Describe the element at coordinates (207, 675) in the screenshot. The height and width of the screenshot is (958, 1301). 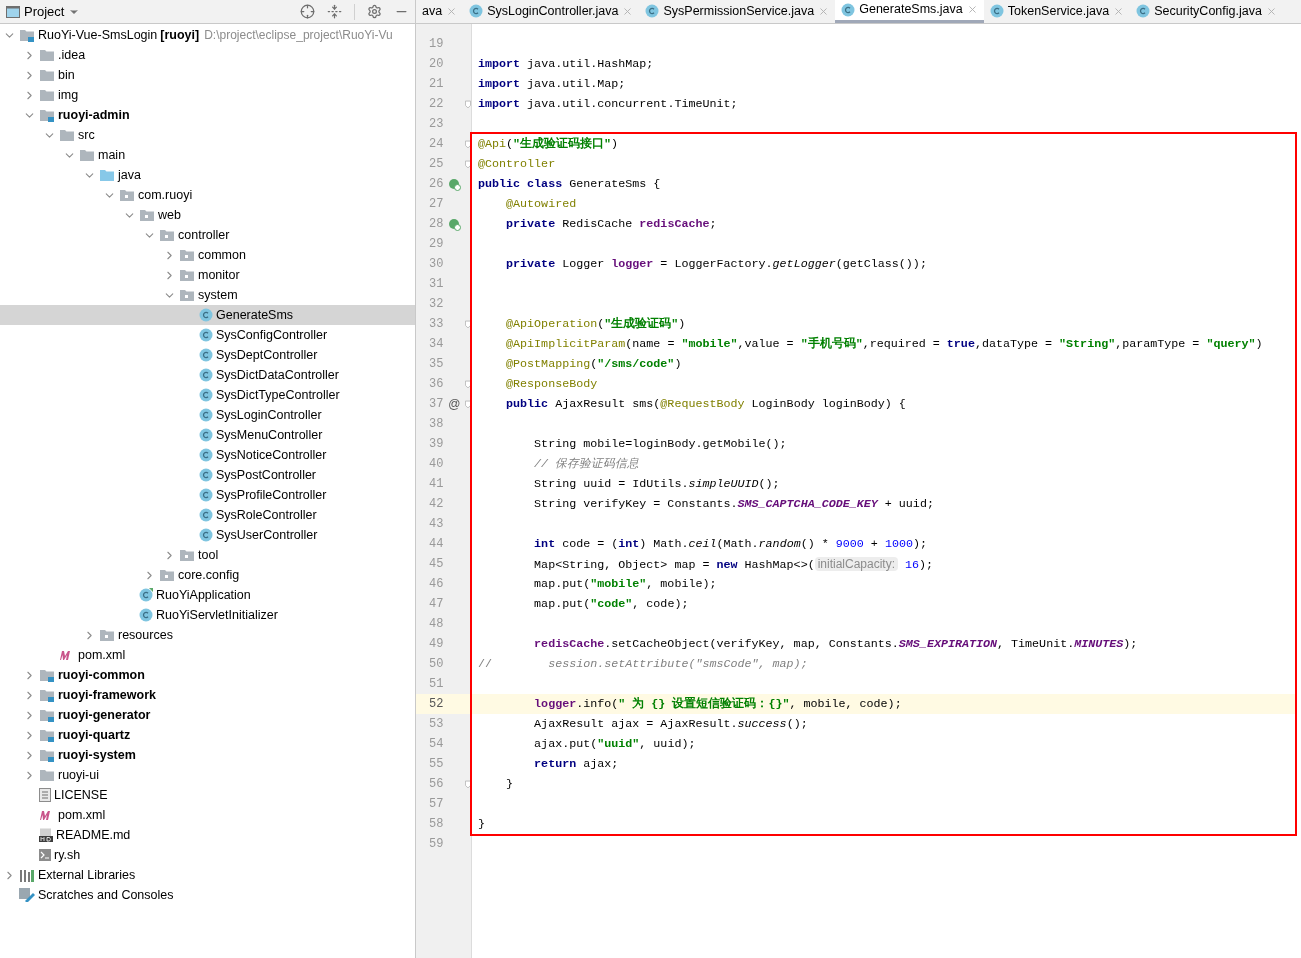
I see `tree-item: ruoyi-common` at that location.